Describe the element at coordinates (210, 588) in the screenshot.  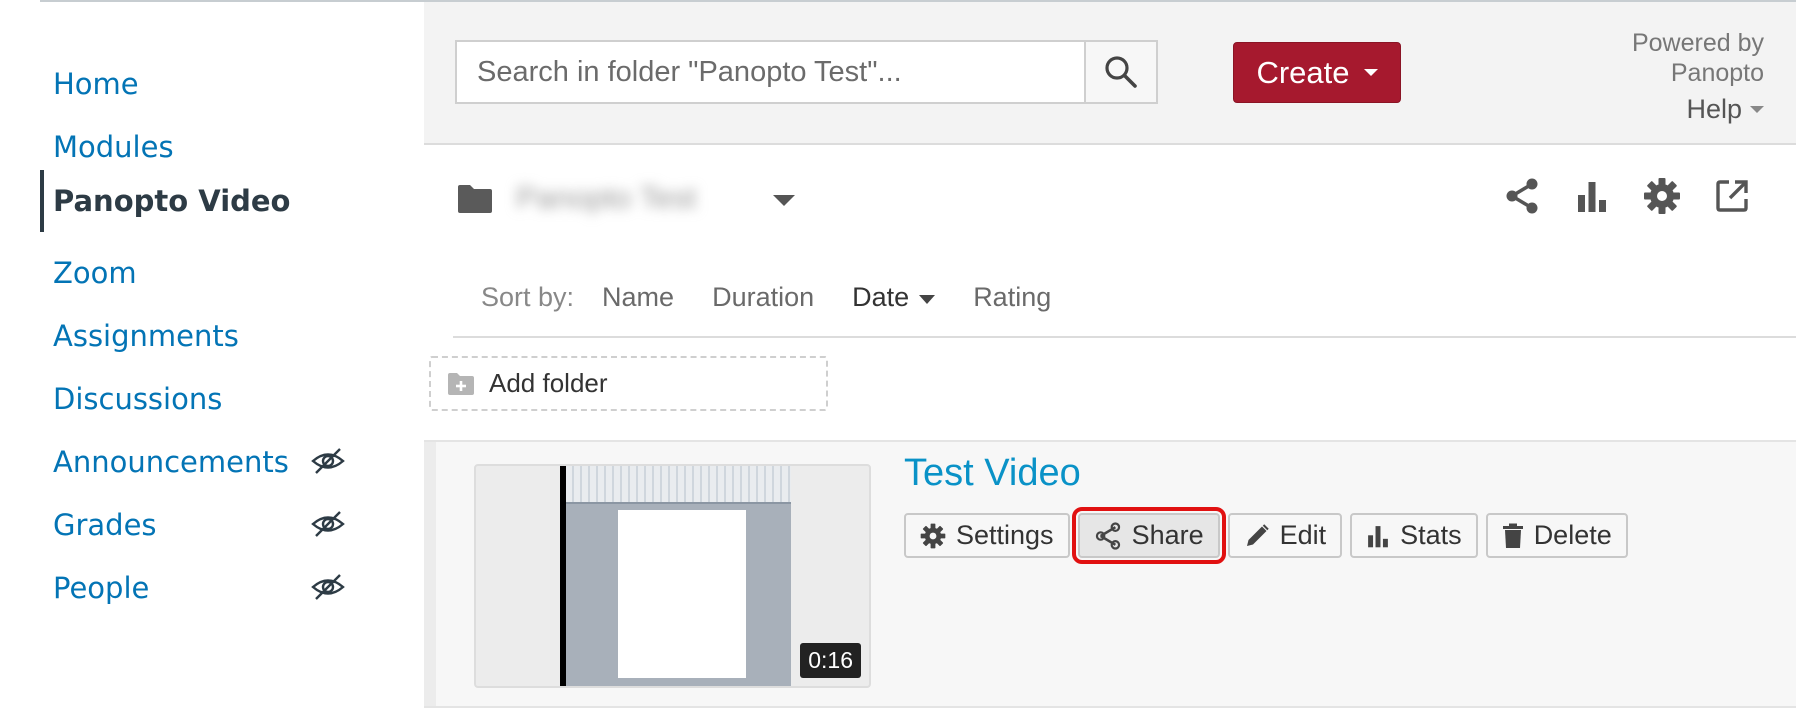
I see `nav-item-people: People` at that location.